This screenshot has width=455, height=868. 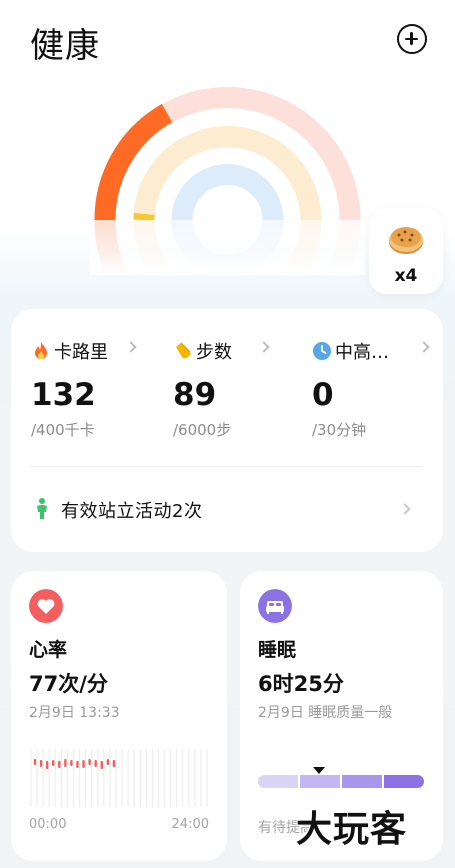 What do you see at coordinates (325, 713) in the screenshot?
I see `sleep-summary: 2月9日 睡眠质量一般` at bounding box center [325, 713].